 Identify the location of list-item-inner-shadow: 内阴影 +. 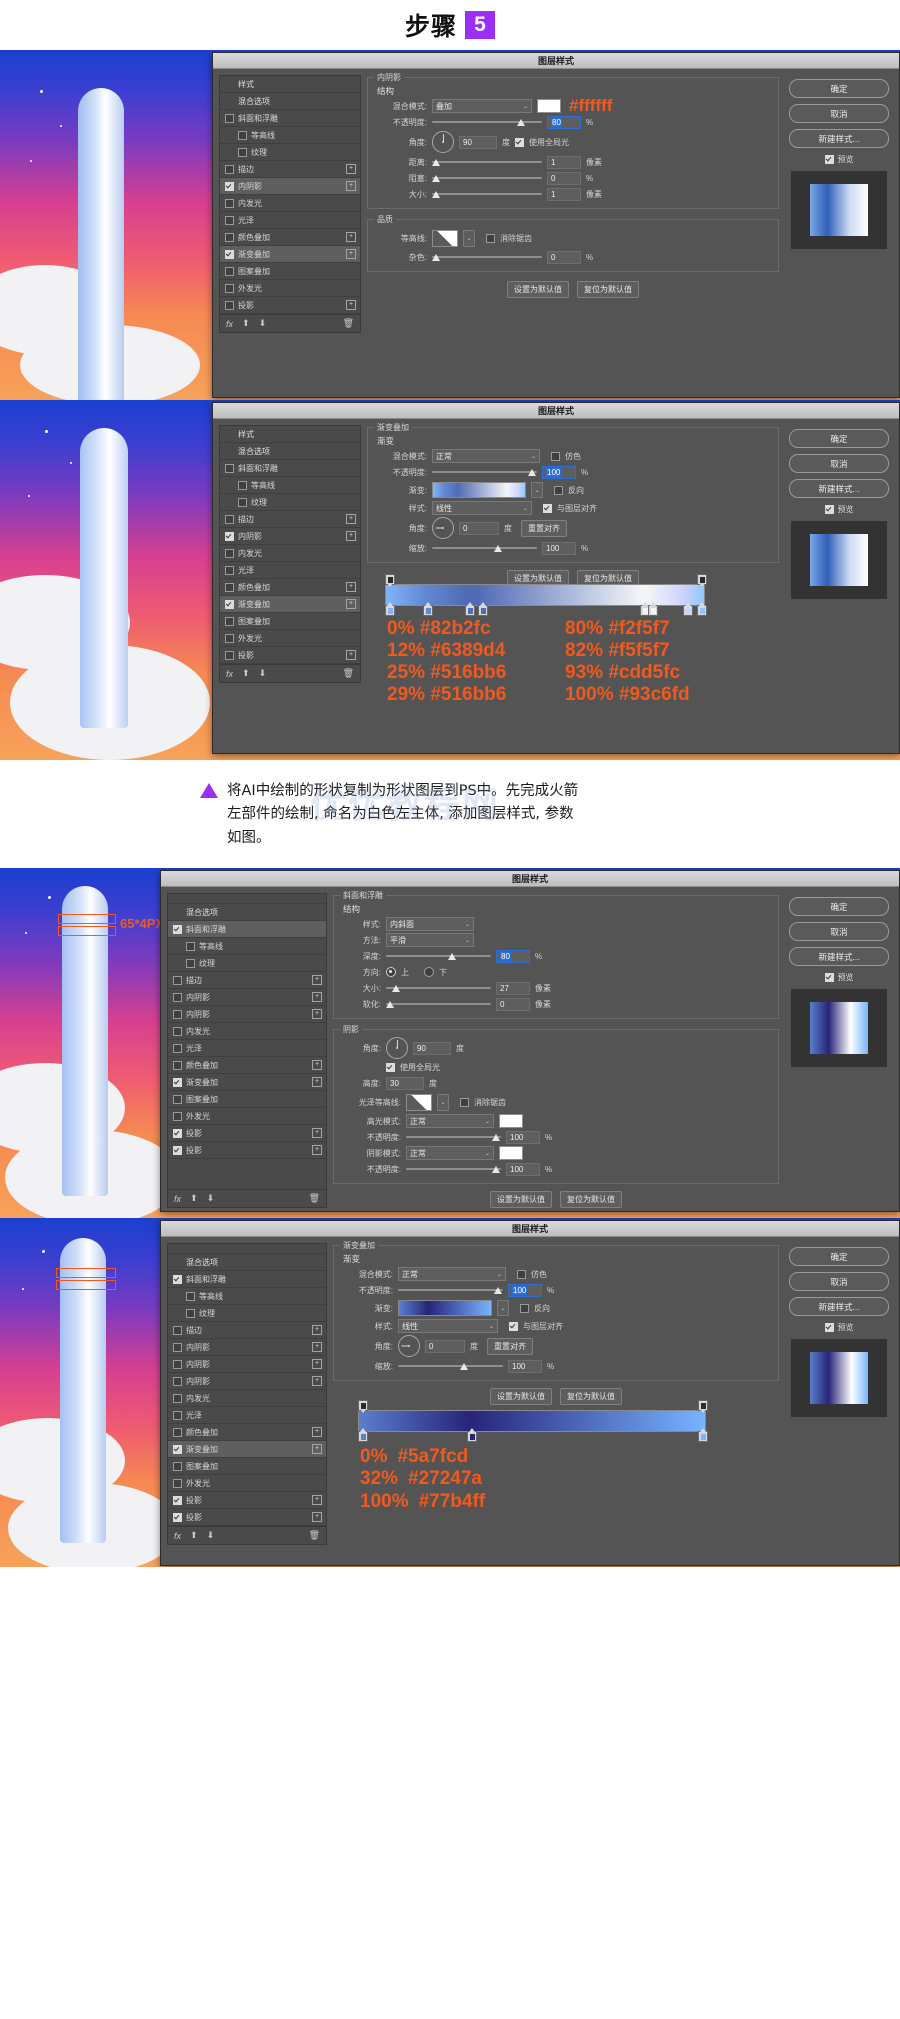
(290, 536).